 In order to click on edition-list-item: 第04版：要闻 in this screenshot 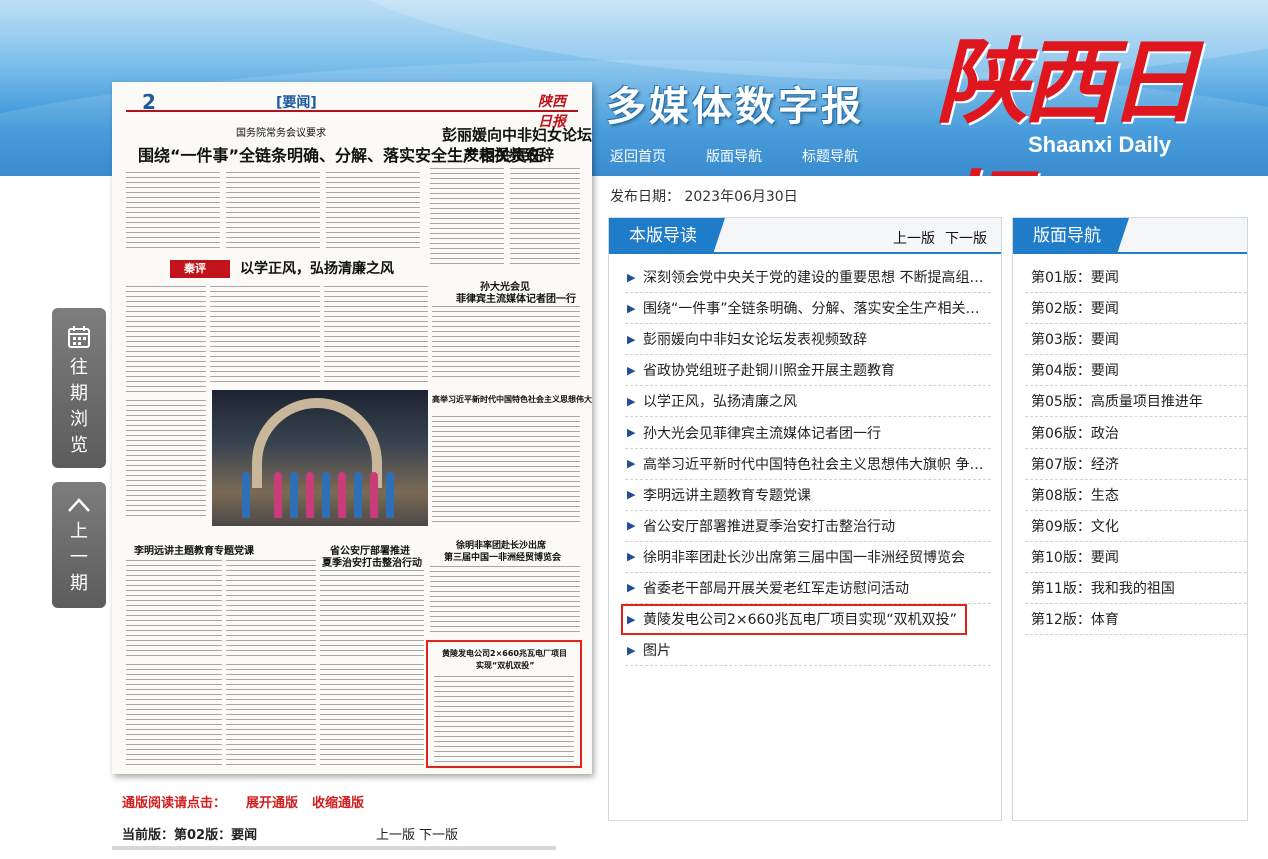, I will do `click(1136, 371)`.